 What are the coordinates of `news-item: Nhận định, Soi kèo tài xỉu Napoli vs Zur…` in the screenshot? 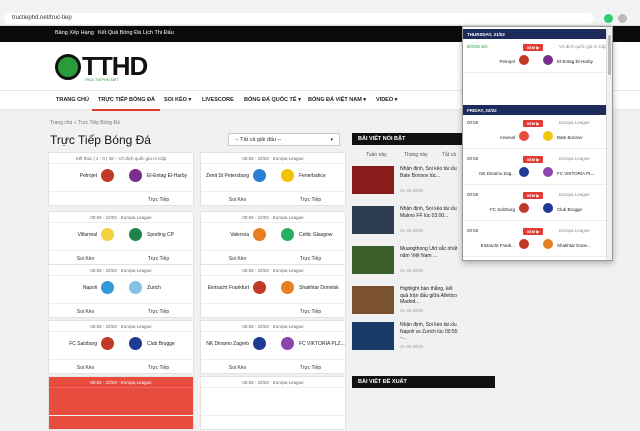 It's located at (406, 338).